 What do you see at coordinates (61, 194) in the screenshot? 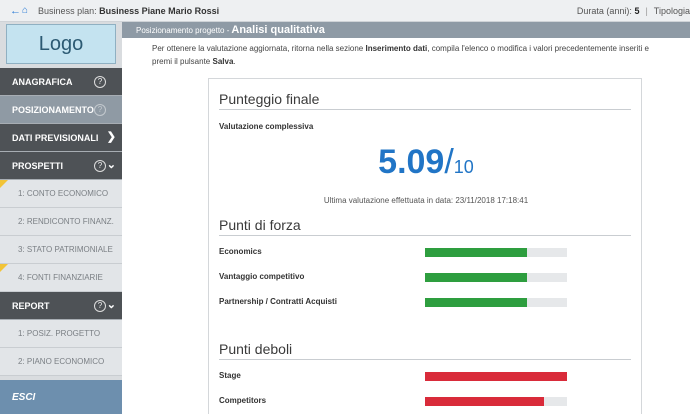
I see `sidebar-subitem-conto-economico: 1: CONTO ECONOMICO` at bounding box center [61, 194].